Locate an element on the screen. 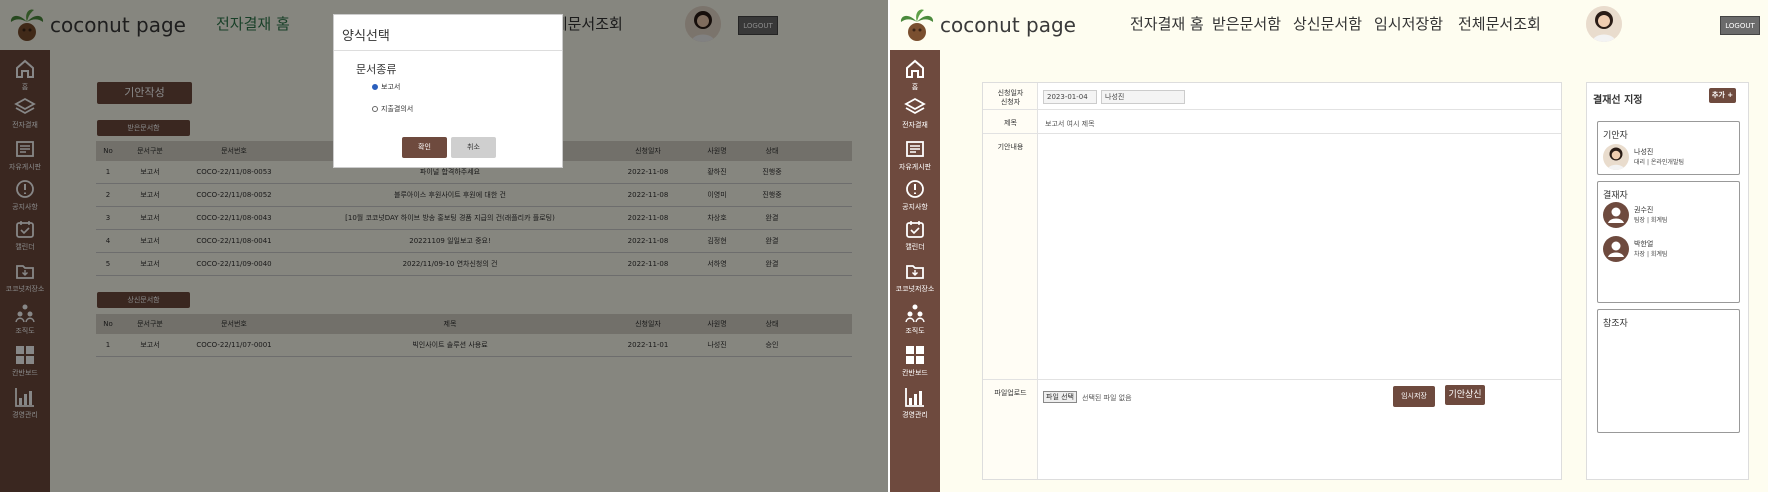  date-applicant-label: 신청일자 신청자 is located at coordinates (1010, 97).